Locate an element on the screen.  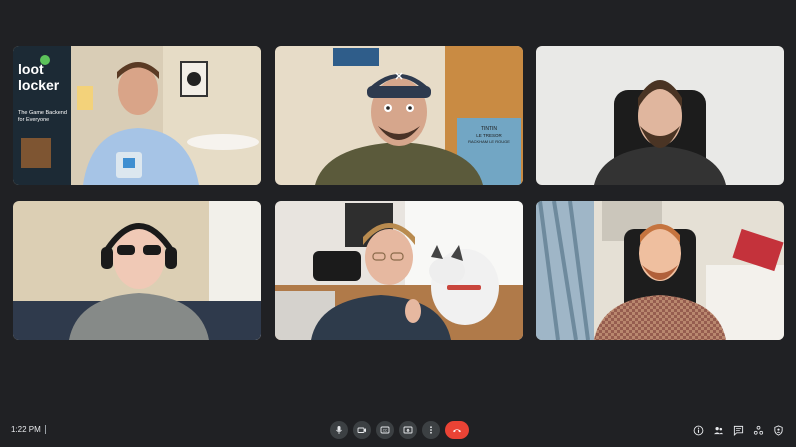
host-controls-button is located at coordinates (778, 430).